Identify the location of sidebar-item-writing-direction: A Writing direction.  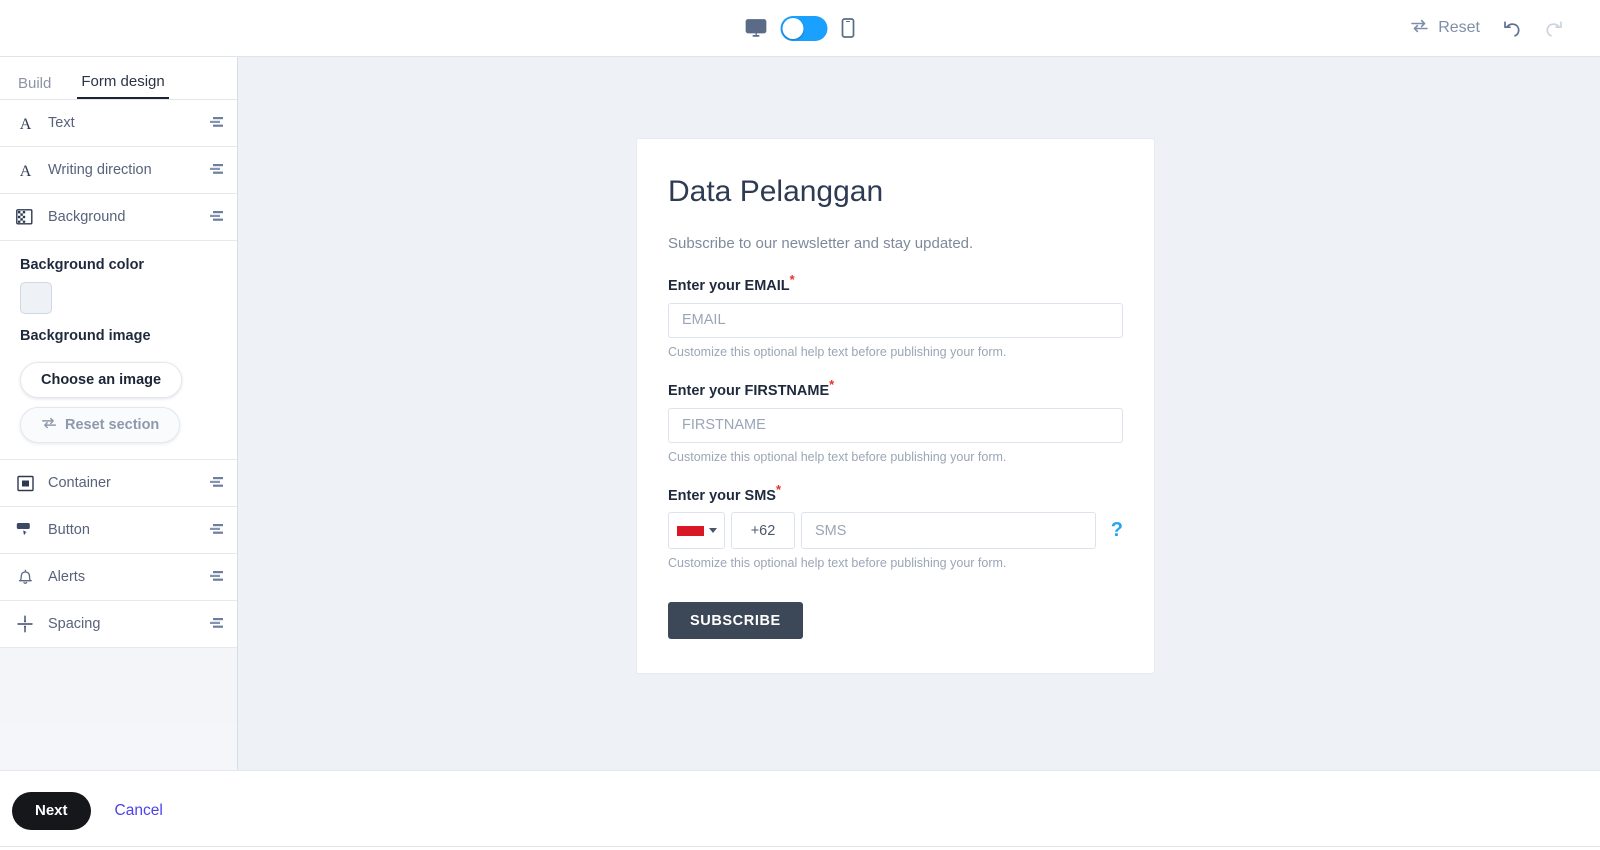
(118, 170).